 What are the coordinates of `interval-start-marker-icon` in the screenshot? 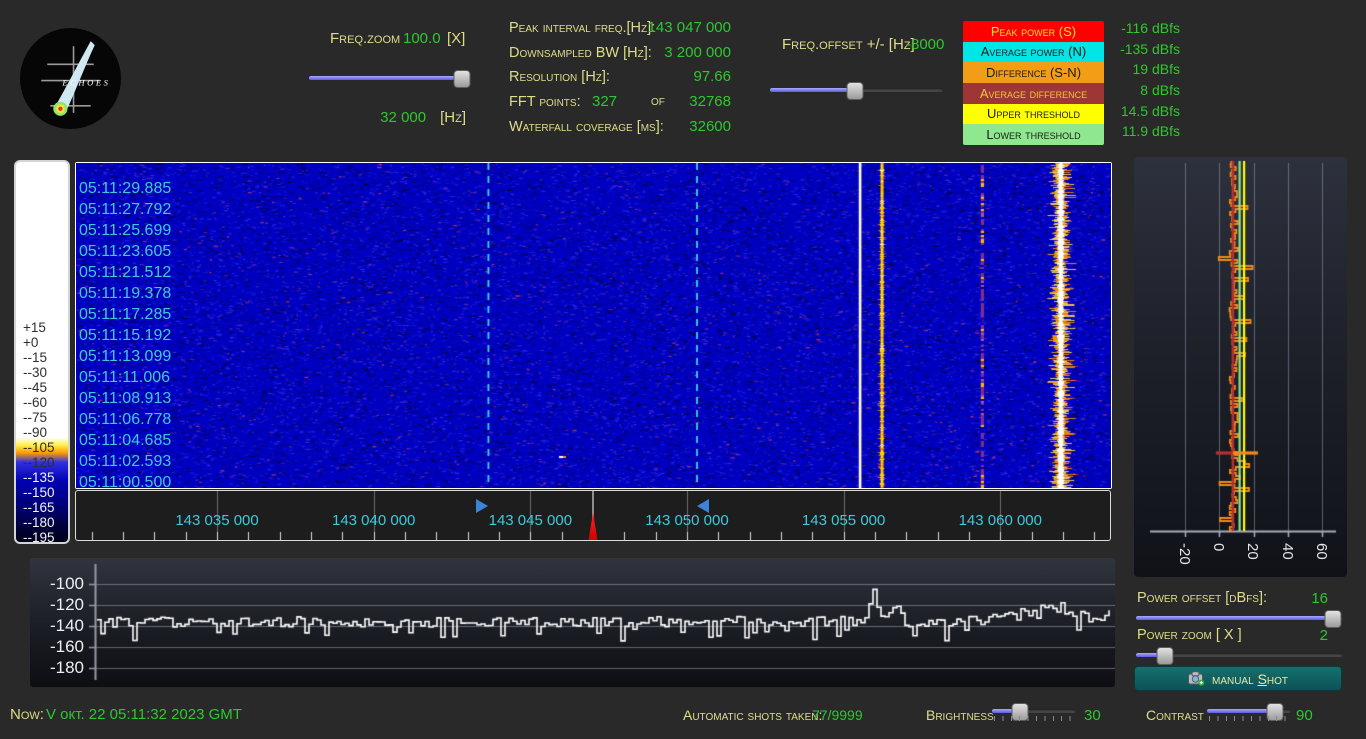 It's located at (482, 506).